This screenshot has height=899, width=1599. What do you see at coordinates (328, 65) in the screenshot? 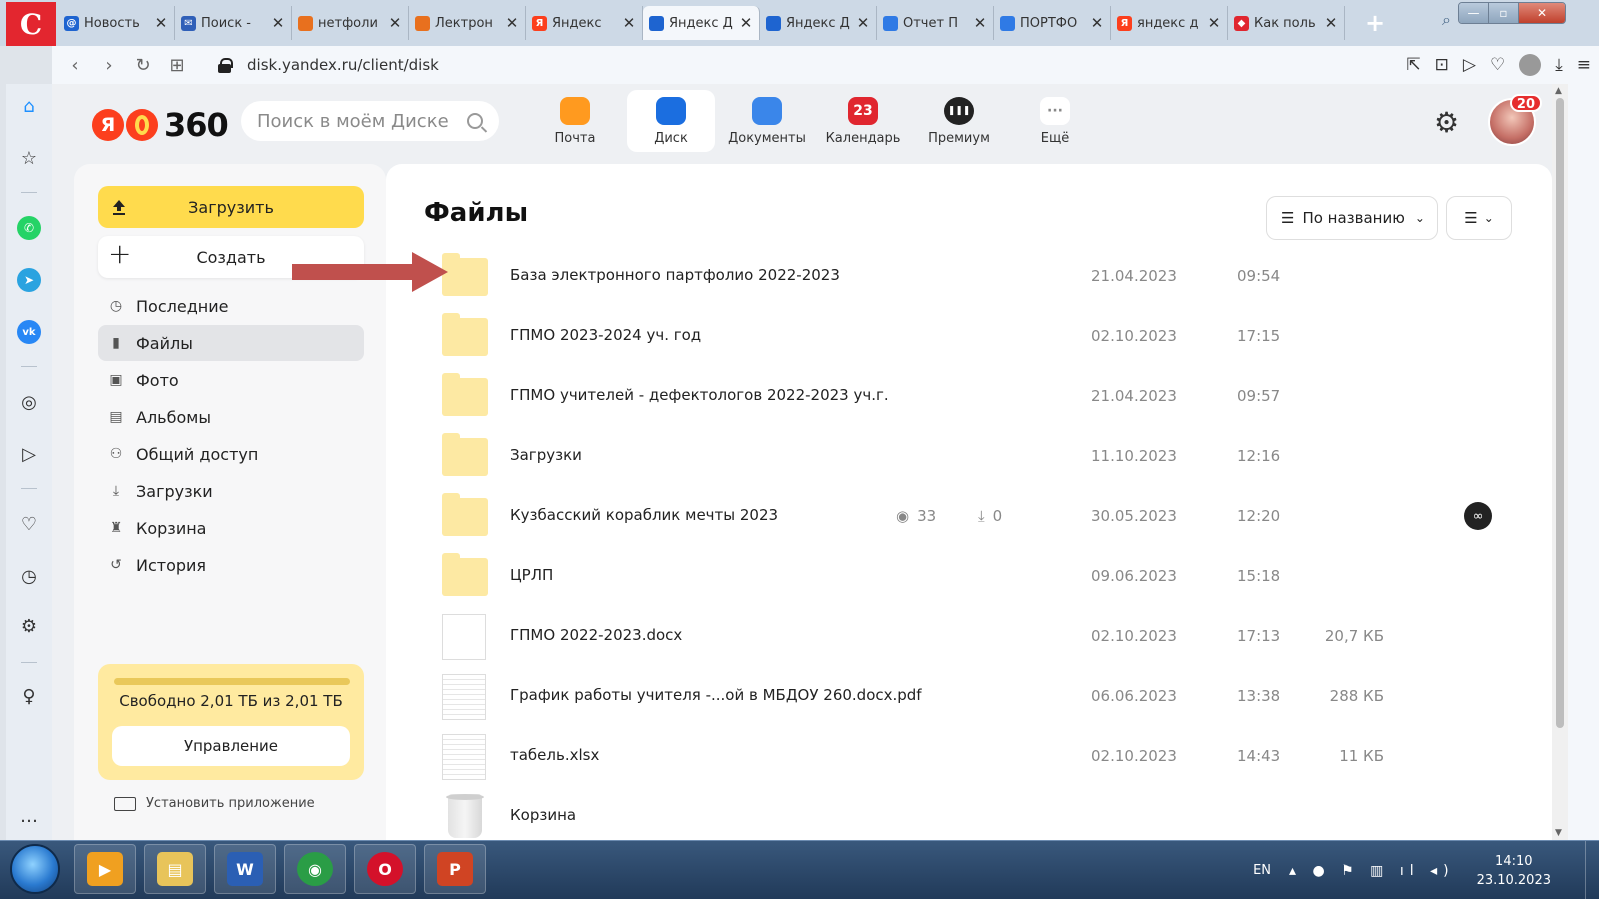
I see `url-field: disk.yandex.ru/client/disk` at bounding box center [328, 65].